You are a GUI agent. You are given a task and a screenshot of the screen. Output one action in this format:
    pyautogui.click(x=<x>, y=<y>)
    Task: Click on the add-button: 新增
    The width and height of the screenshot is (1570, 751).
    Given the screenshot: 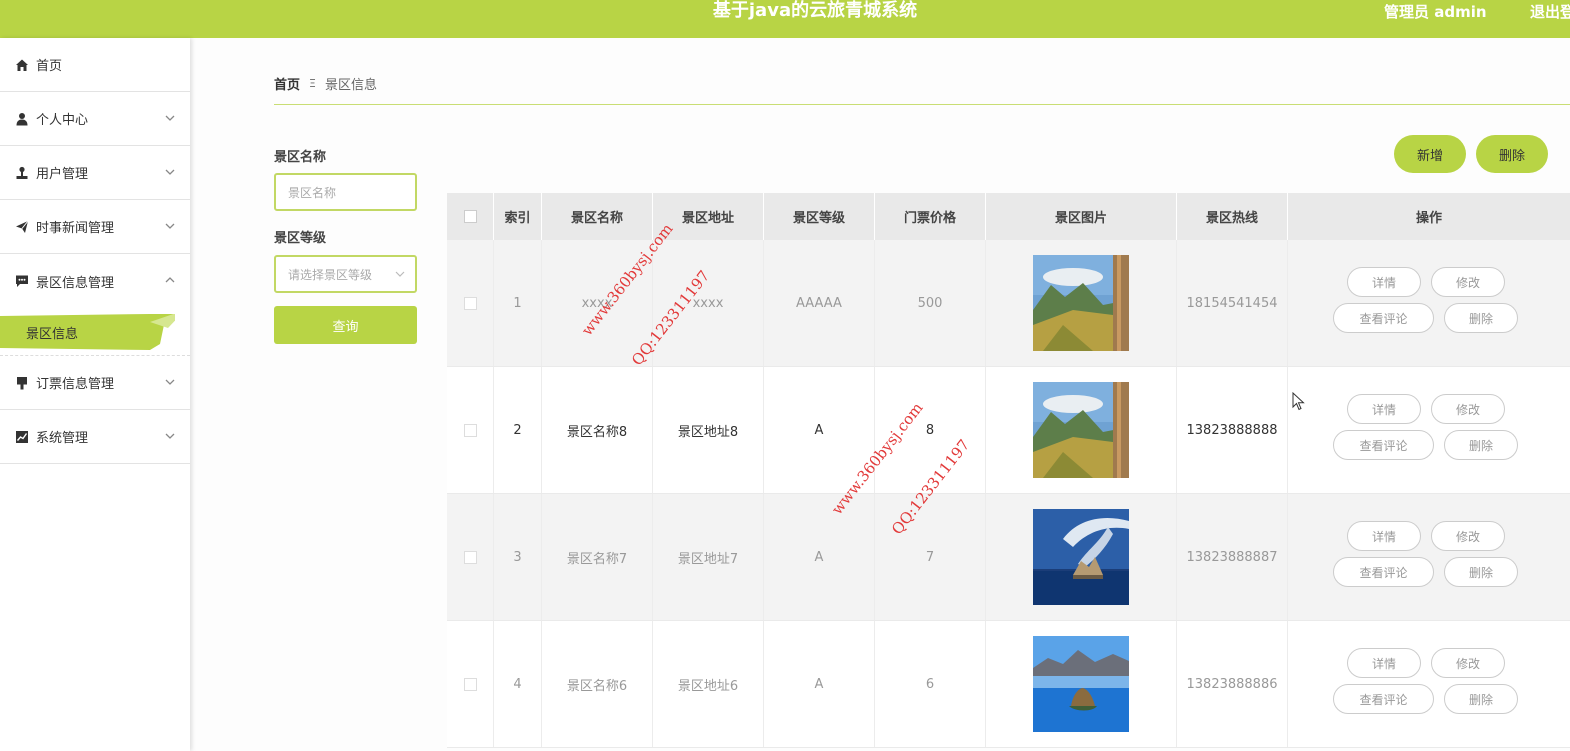 What is the action you would take?
    pyautogui.click(x=1430, y=154)
    